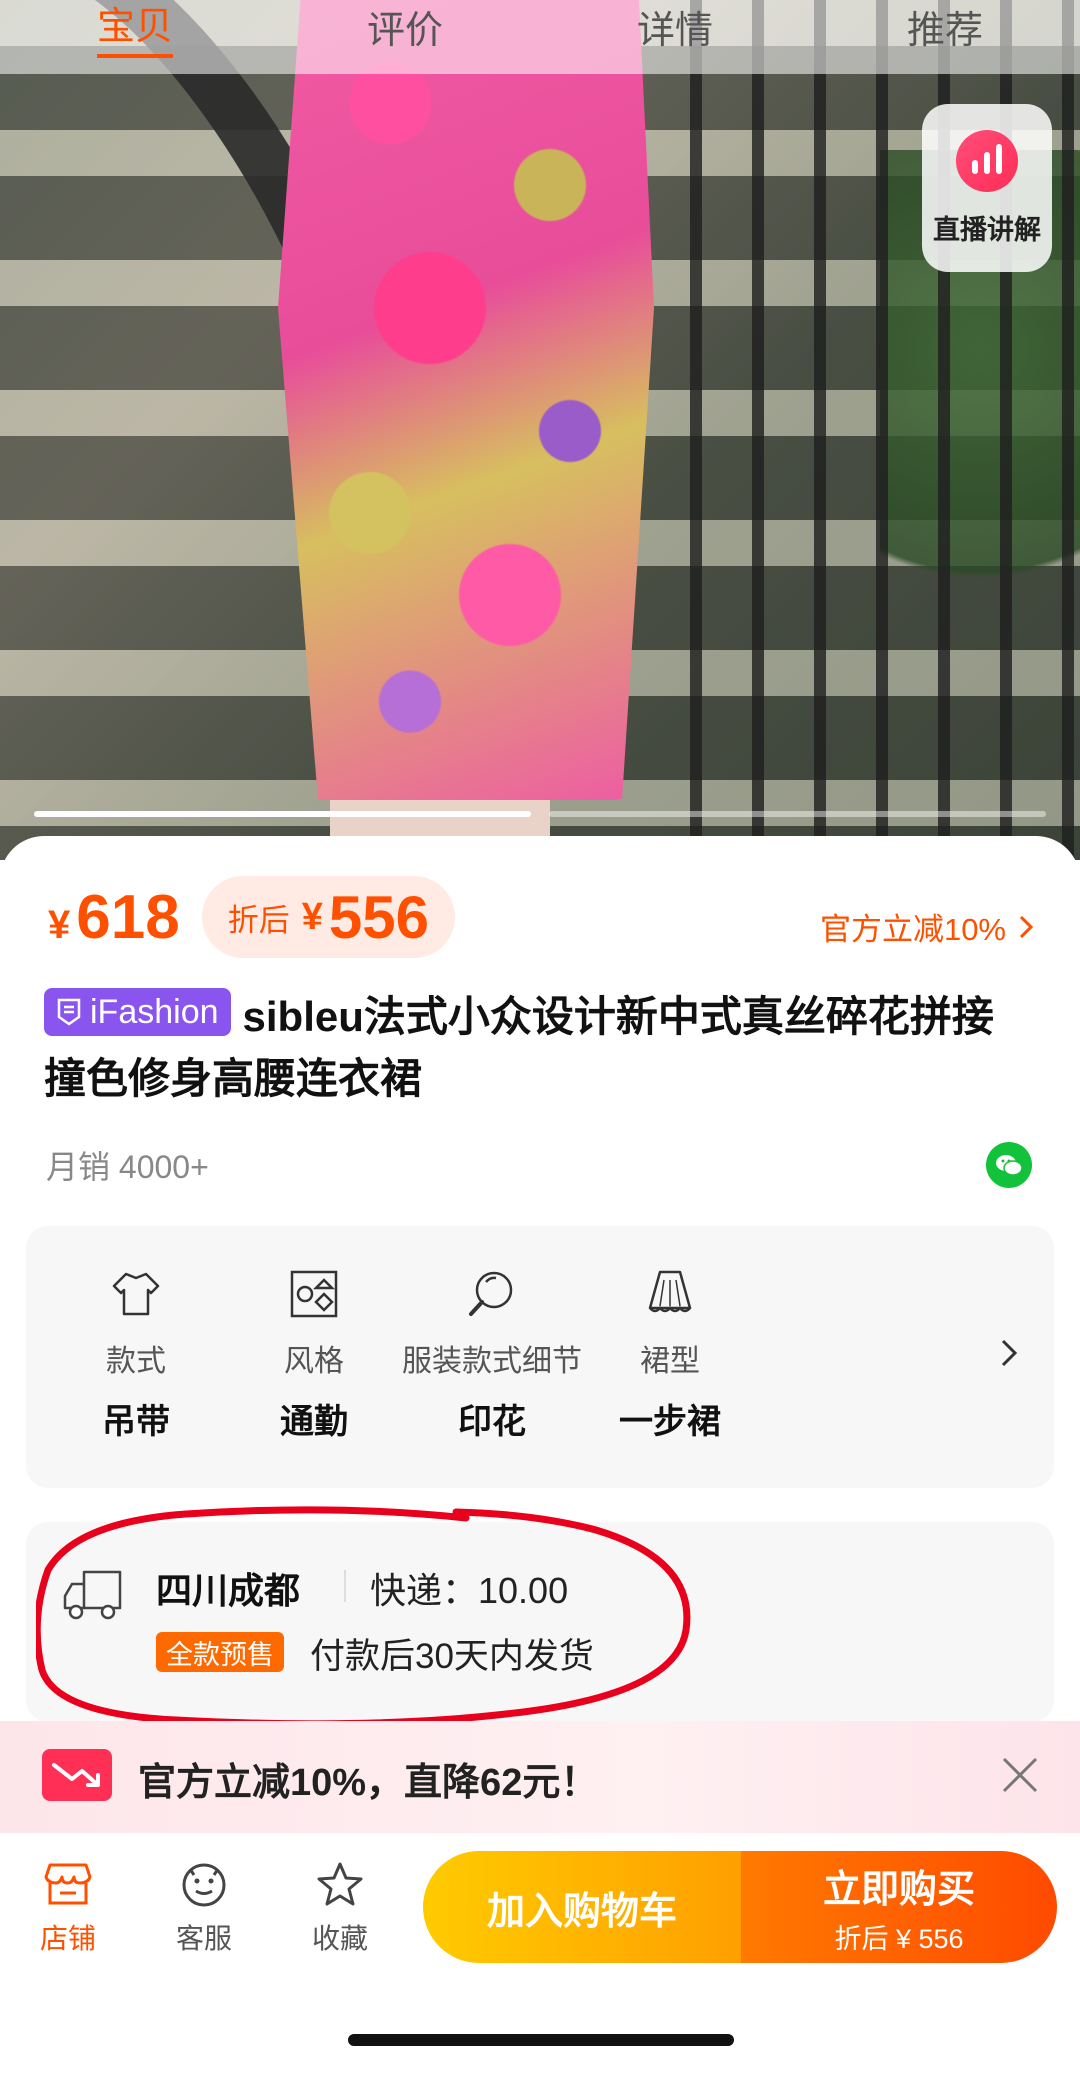 This screenshot has width=1080, height=2075. I want to click on favorite-button: 收藏, so click(340, 1909).